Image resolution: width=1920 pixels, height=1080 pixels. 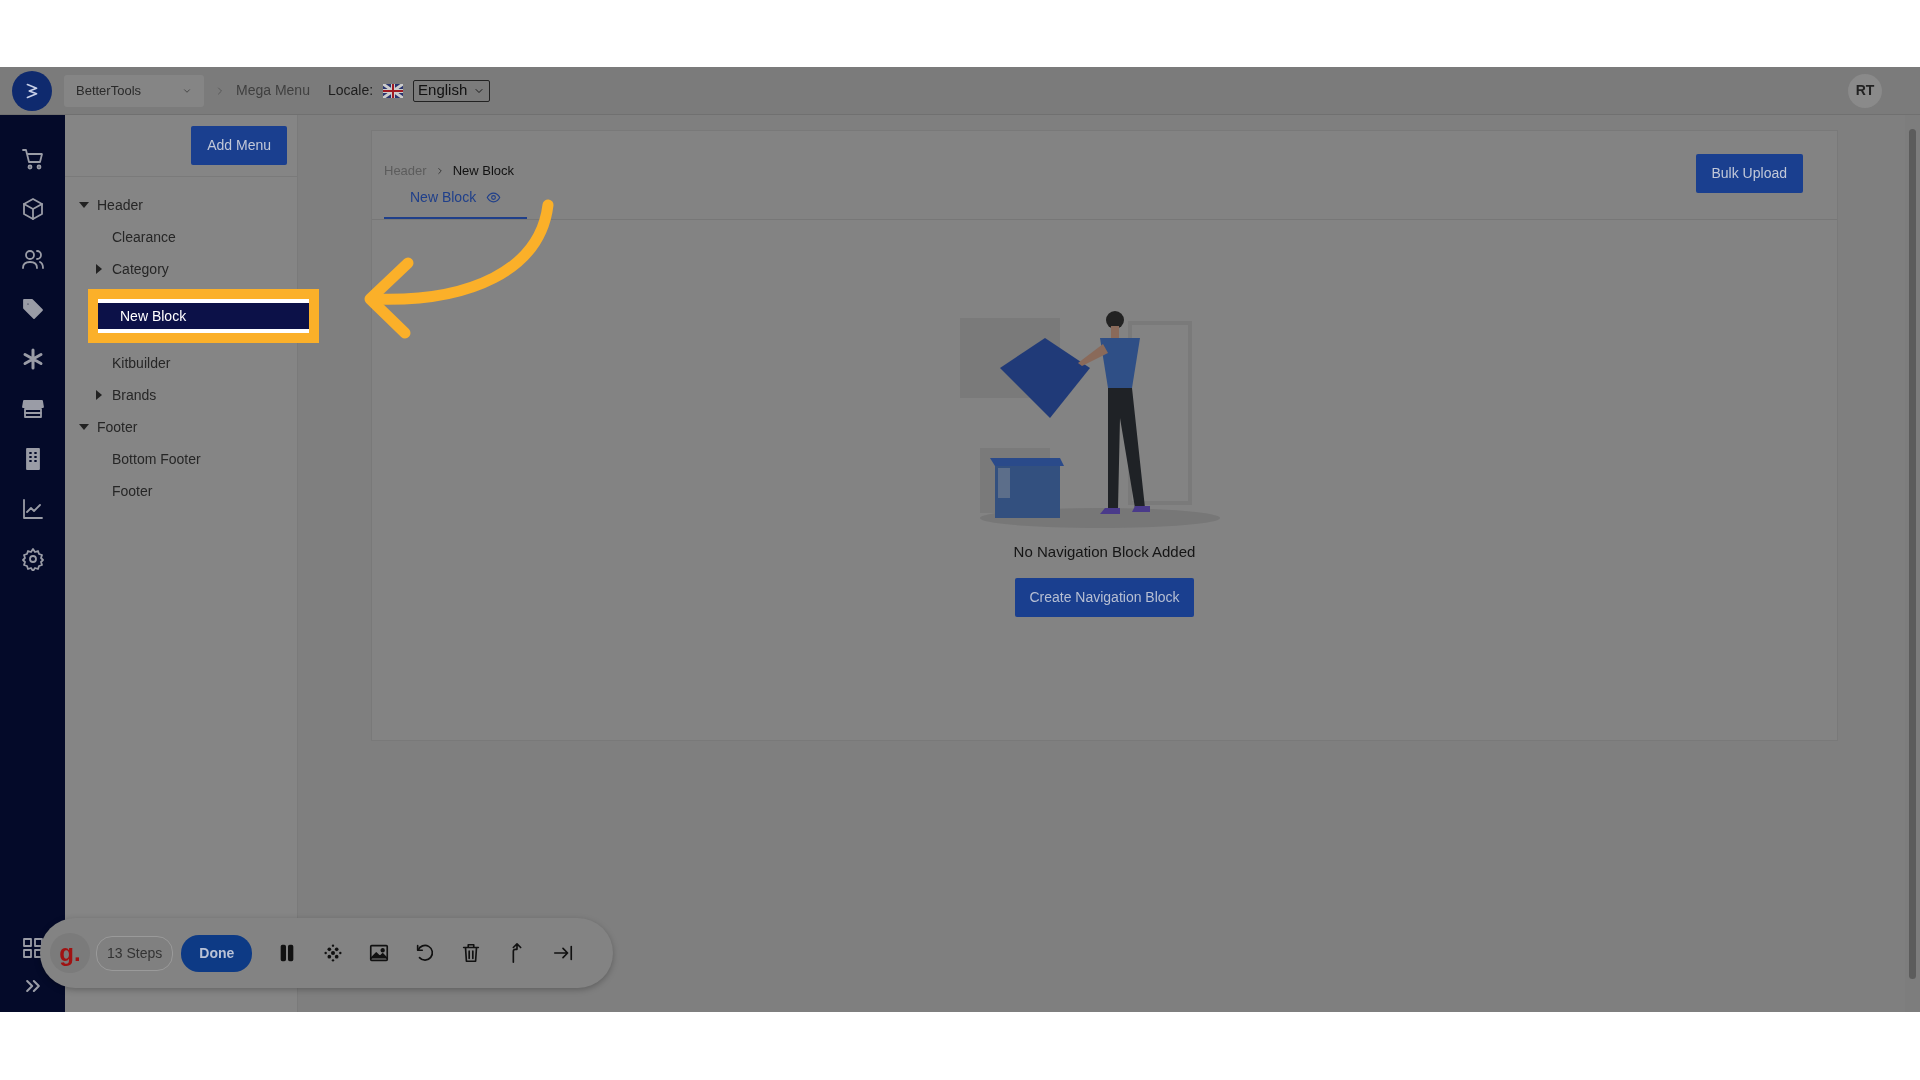 What do you see at coordinates (1104, 552) in the screenshot?
I see `empty-message: No Navigation Block Added` at bounding box center [1104, 552].